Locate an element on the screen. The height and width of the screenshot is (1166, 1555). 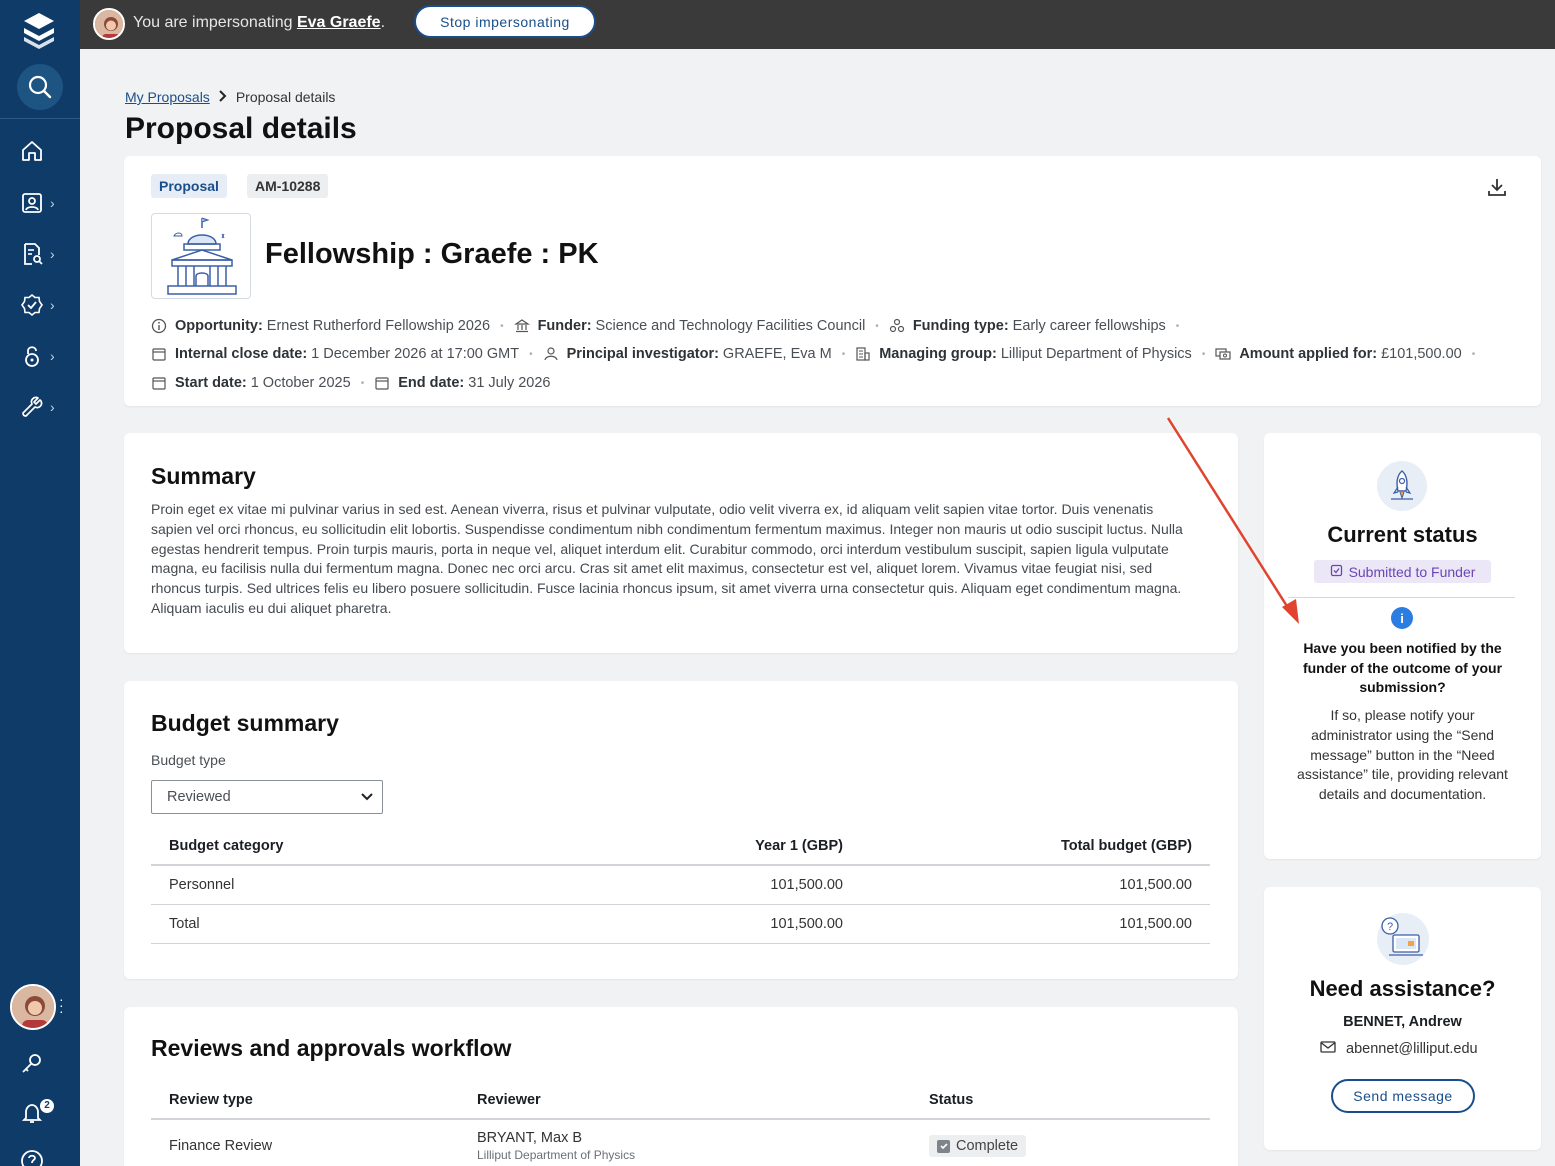
person-icon is located at coordinates (551, 354).